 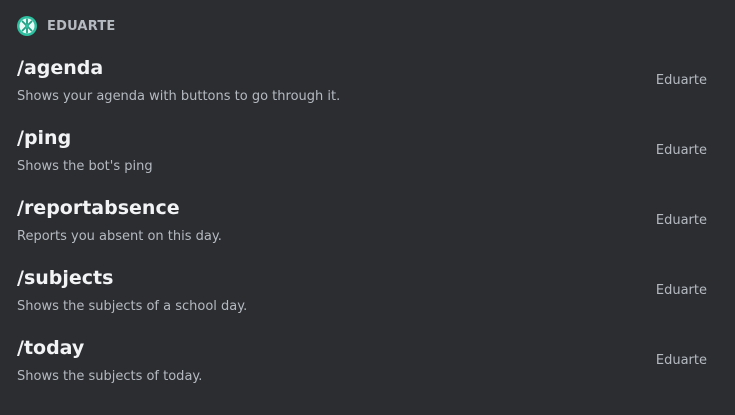 What do you see at coordinates (65, 278) in the screenshot?
I see `command-name: /subjects` at bounding box center [65, 278].